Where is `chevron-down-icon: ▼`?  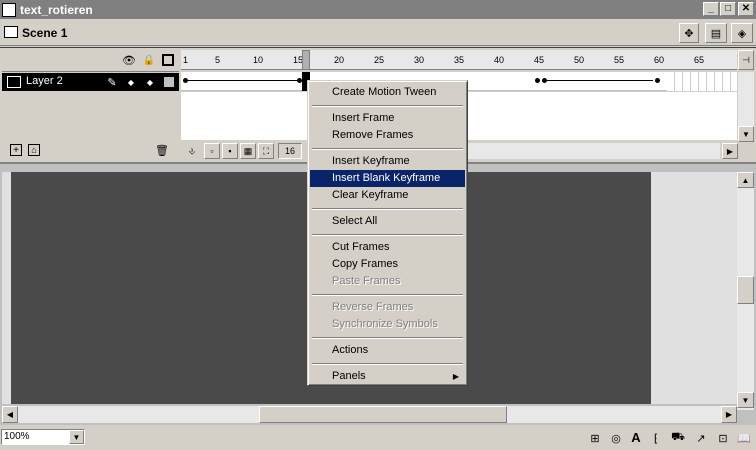 chevron-down-icon: ▼ is located at coordinates (76, 437).